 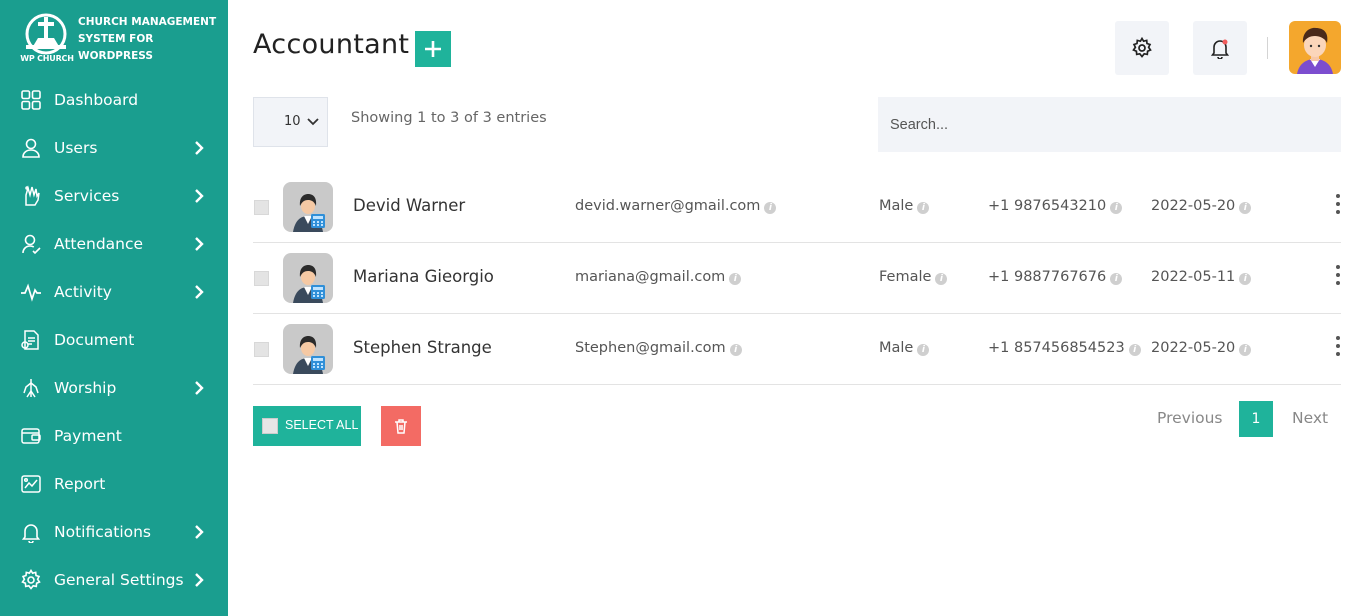 I want to click on accountant-date: 2022-05-11 i, so click(x=1201, y=277).